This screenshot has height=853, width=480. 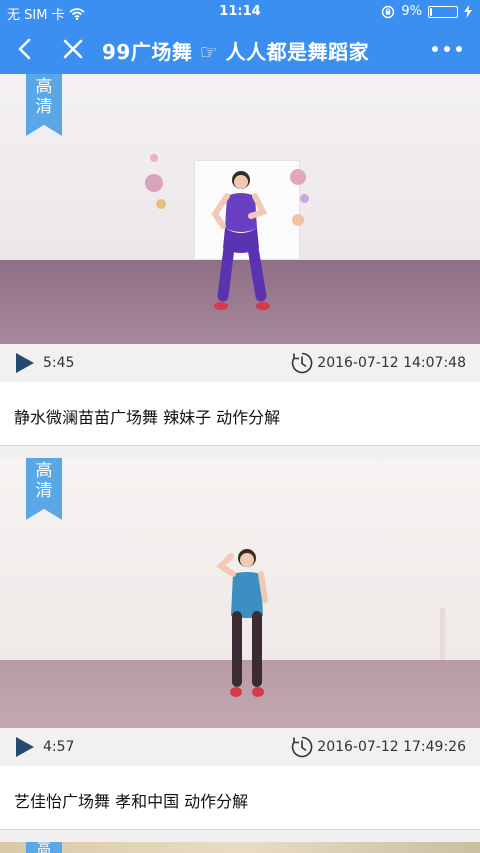 I want to click on battery-percent: 9%, so click(x=411, y=11).